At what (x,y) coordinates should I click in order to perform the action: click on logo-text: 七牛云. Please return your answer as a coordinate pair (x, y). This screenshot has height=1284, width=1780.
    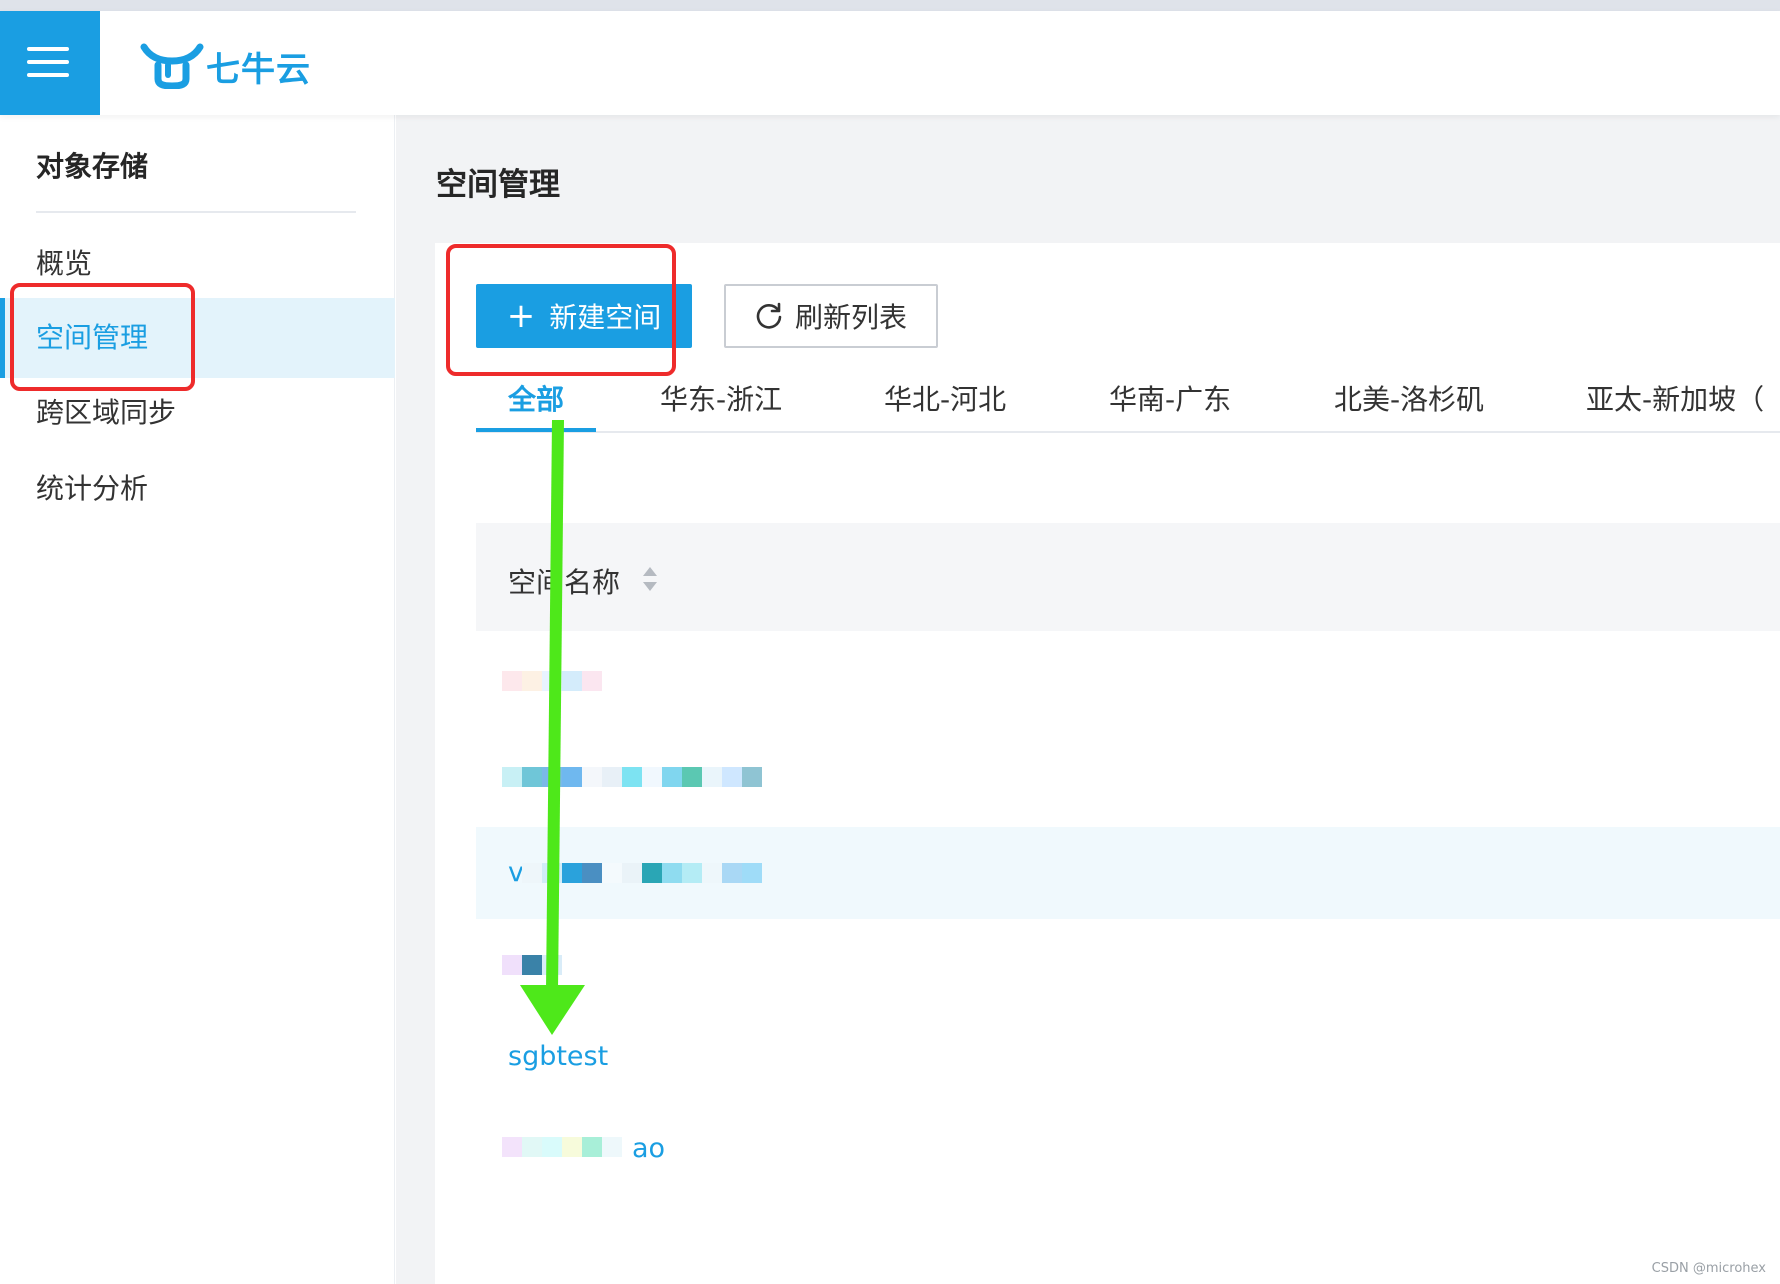
    Looking at the image, I should click on (258, 69).